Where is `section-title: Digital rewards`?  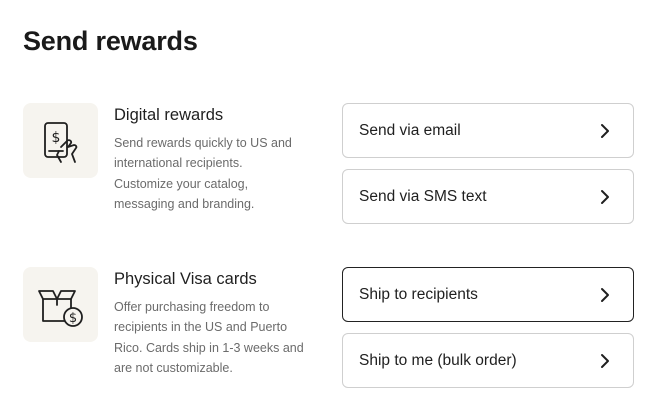
section-title: Digital rewards is located at coordinates (169, 115).